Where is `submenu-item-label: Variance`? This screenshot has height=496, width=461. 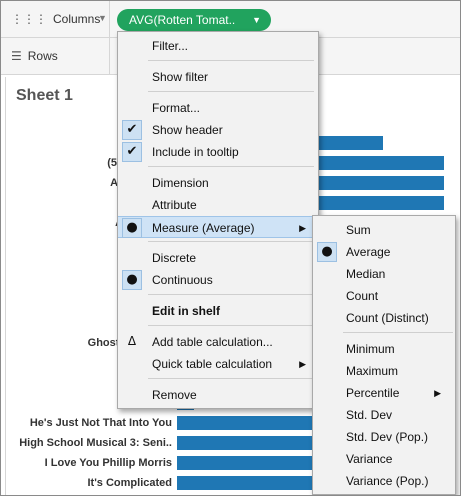 submenu-item-label: Variance is located at coordinates (369, 459).